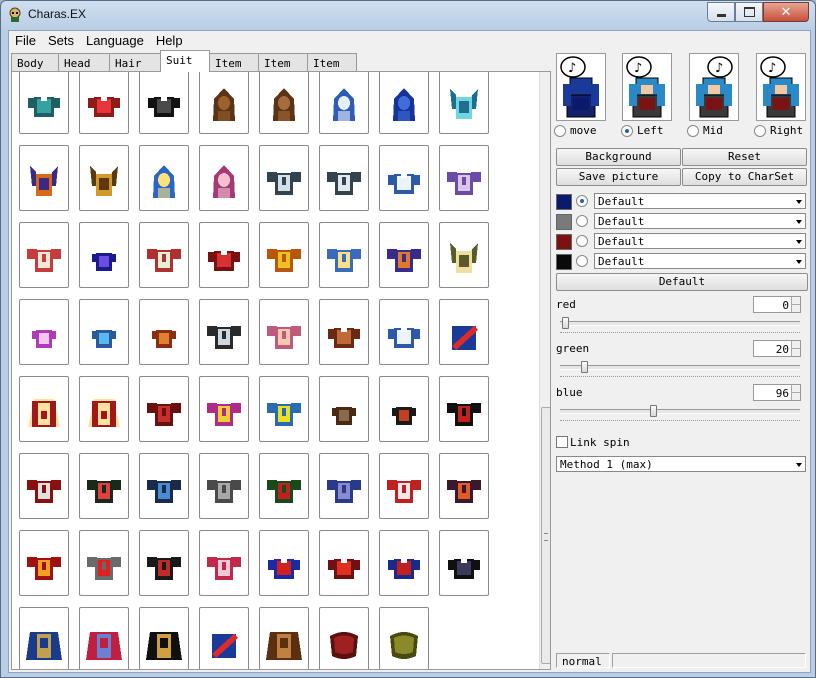 This screenshot has width=816, height=678. What do you see at coordinates (135, 62) in the screenshot?
I see `tab-hair: Hair` at bounding box center [135, 62].